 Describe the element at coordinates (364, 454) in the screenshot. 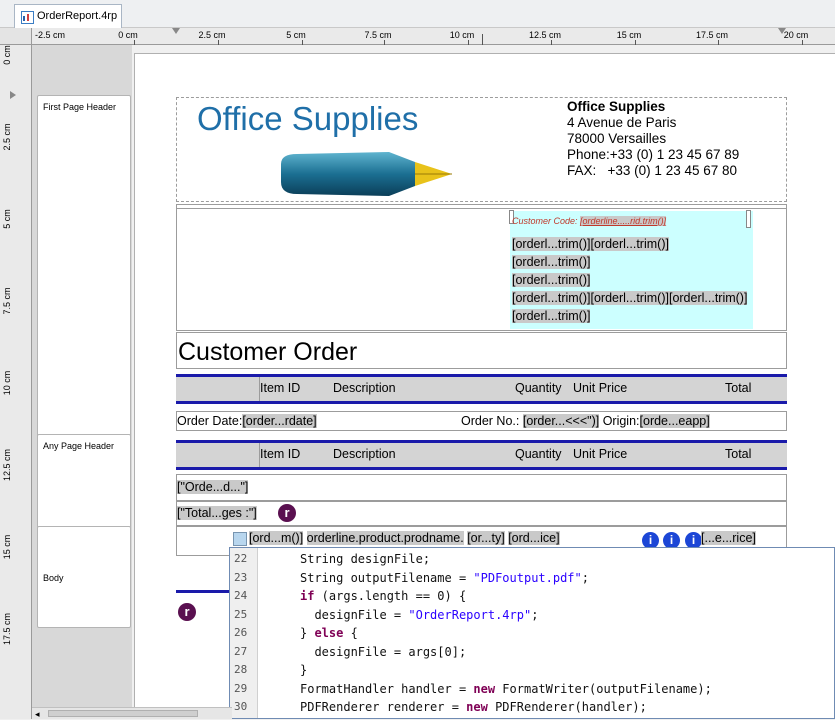

I see `column-description: Description` at that location.